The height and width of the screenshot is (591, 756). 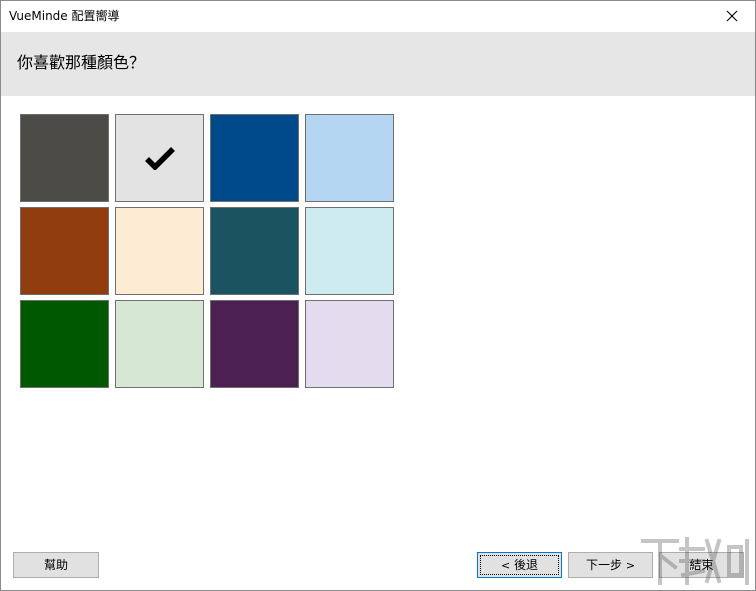 I want to click on next-button: 下一步 >, so click(x=610, y=565).